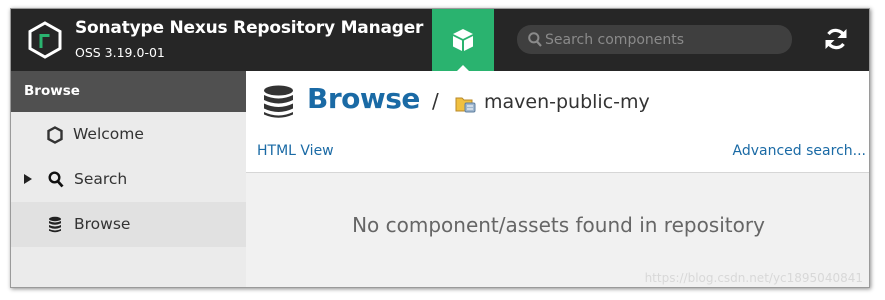  What do you see at coordinates (249, 28) in the screenshot?
I see `app-title: Sonatype Nexus Repository Manager` at bounding box center [249, 28].